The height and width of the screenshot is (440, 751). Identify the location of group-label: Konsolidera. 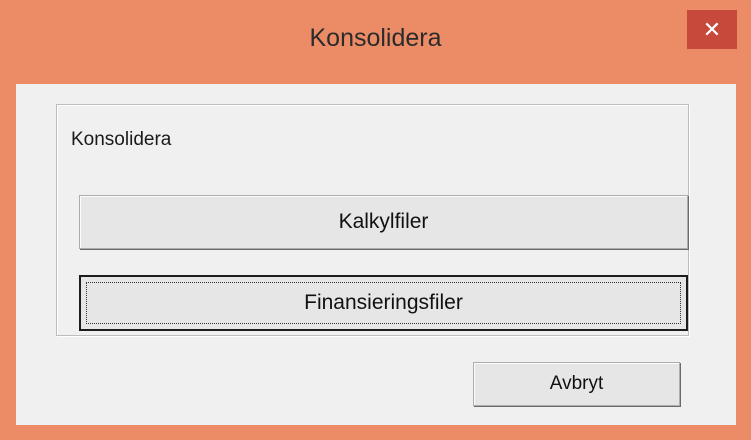
(121, 139).